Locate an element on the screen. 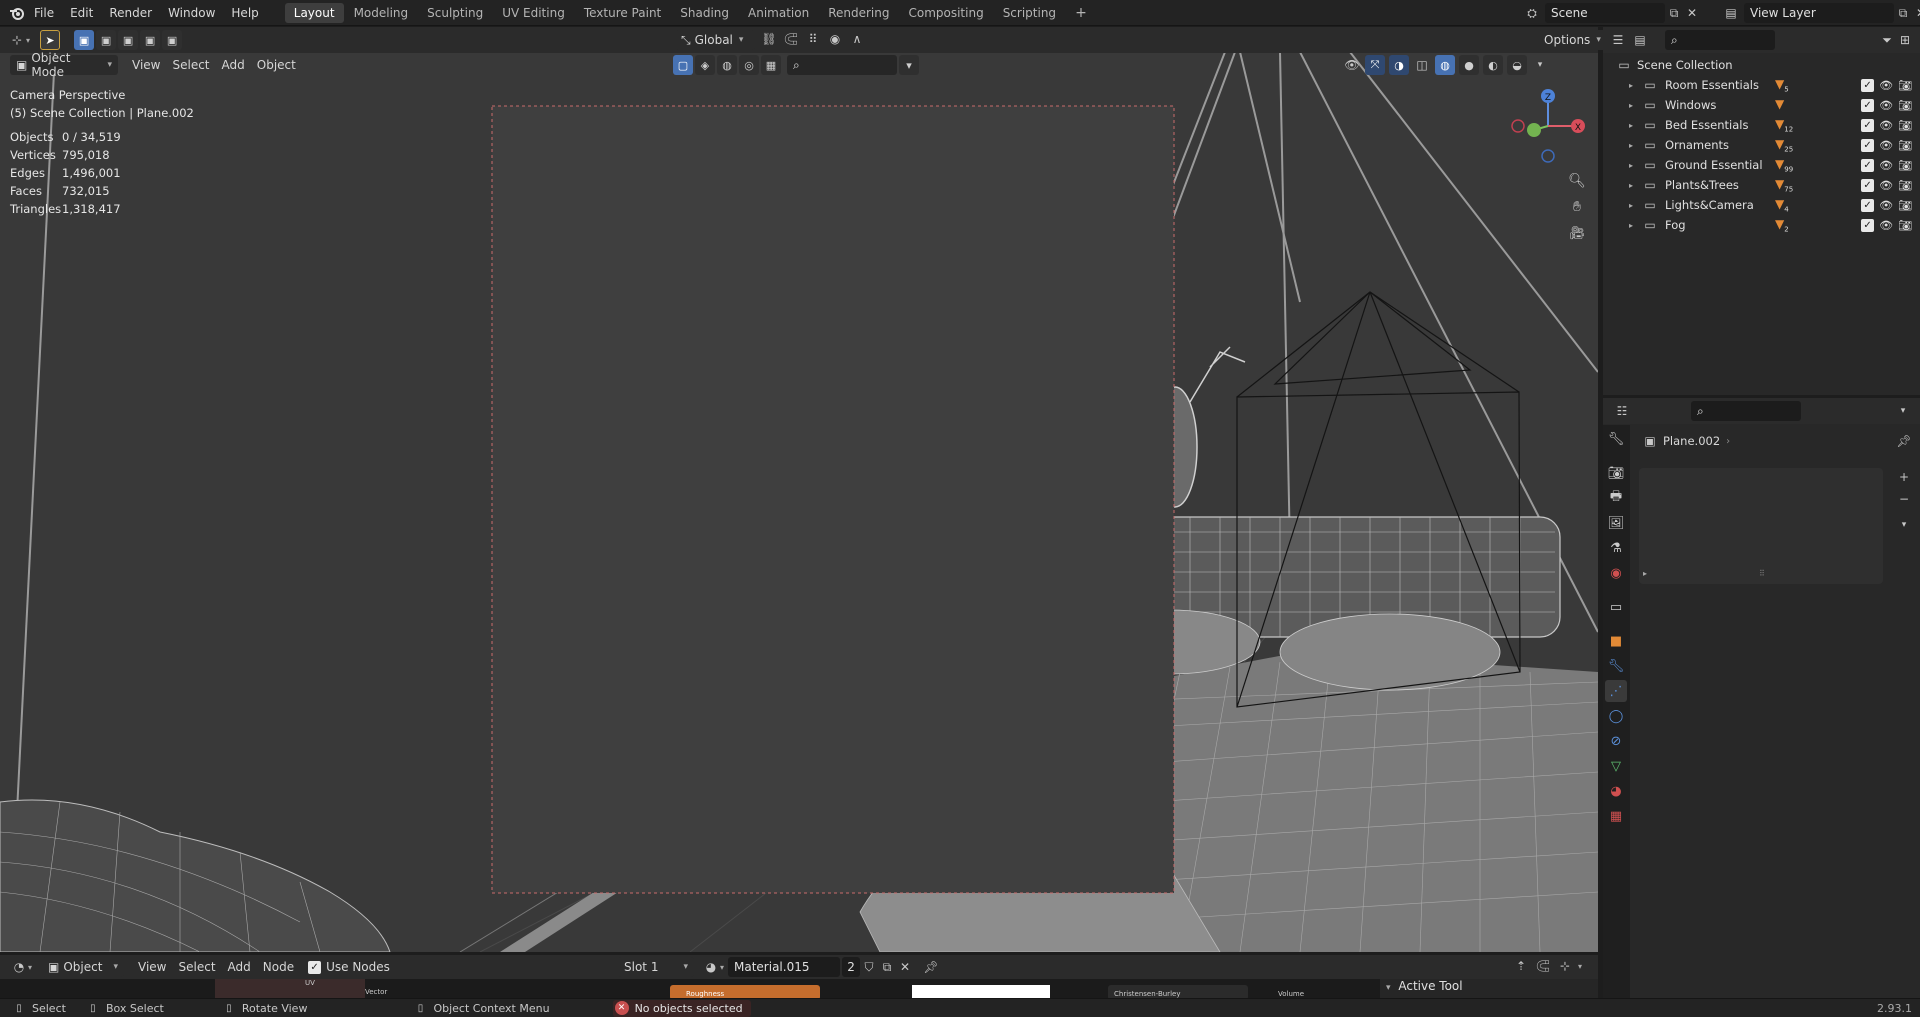  collapse-arrow-icon: ▾ is located at coordinates (1385, 988).